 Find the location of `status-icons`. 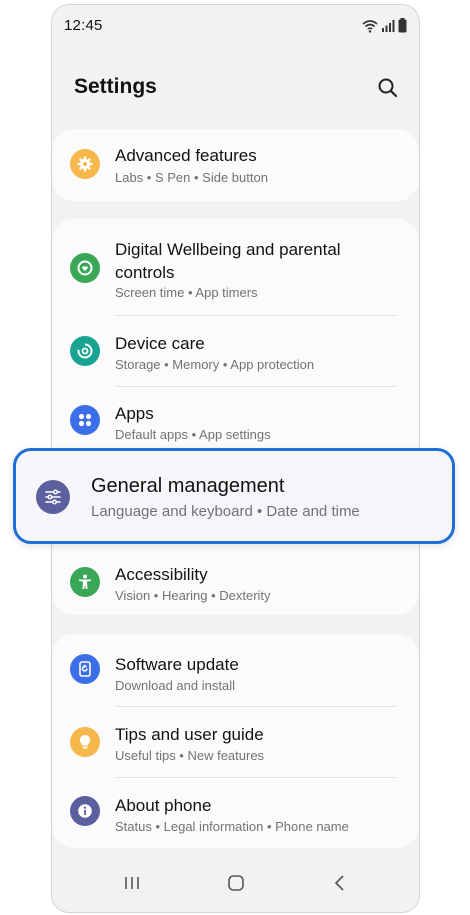

status-icons is located at coordinates (384, 25).